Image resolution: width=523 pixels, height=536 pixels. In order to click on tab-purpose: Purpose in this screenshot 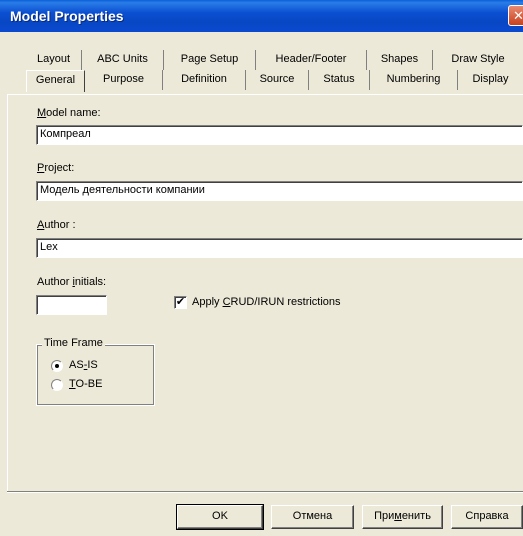, I will do `click(124, 80)`.